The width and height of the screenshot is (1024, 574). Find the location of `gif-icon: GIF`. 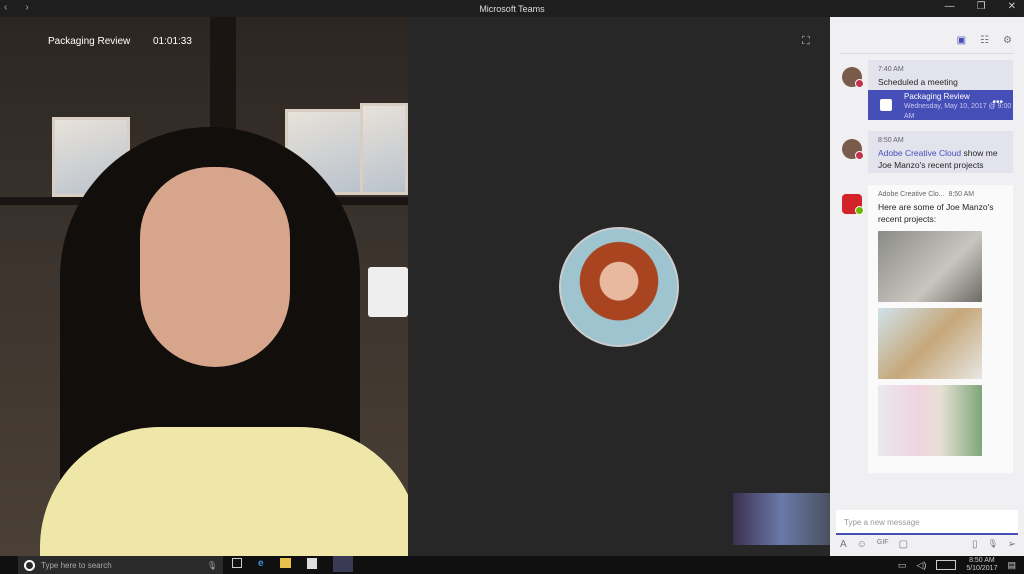

gif-icon: GIF is located at coordinates (883, 544).